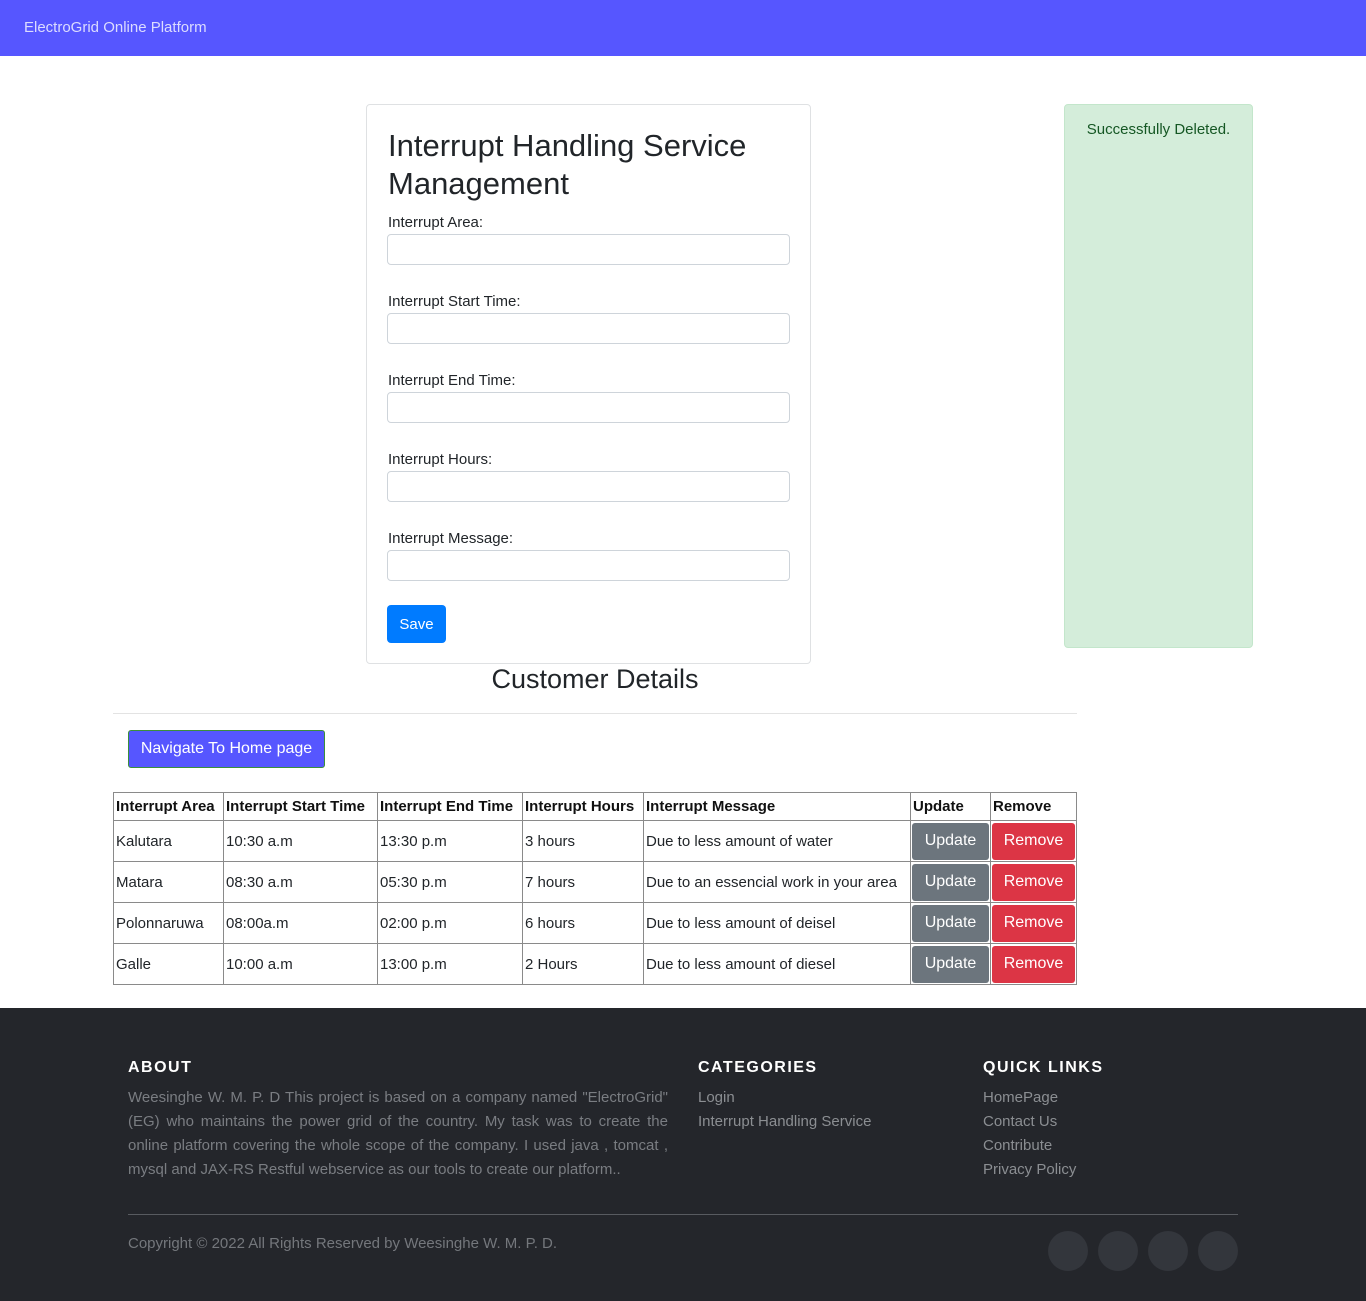 The width and height of the screenshot is (1366, 1301). What do you see at coordinates (450, 841) in the screenshot?
I see `cell-end-time: 13:30 p.m` at bounding box center [450, 841].